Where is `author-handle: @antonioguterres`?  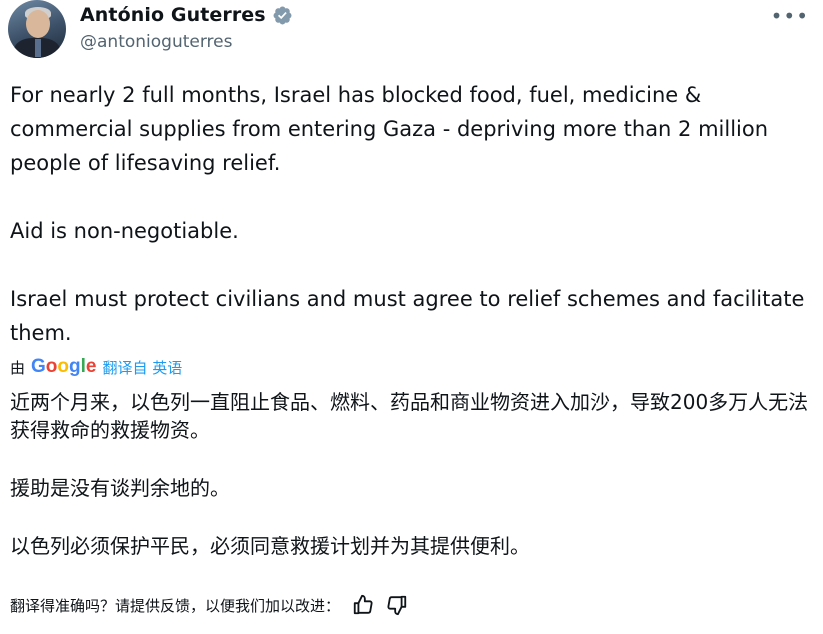
author-handle: @antonioguterres is located at coordinates (156, 42).